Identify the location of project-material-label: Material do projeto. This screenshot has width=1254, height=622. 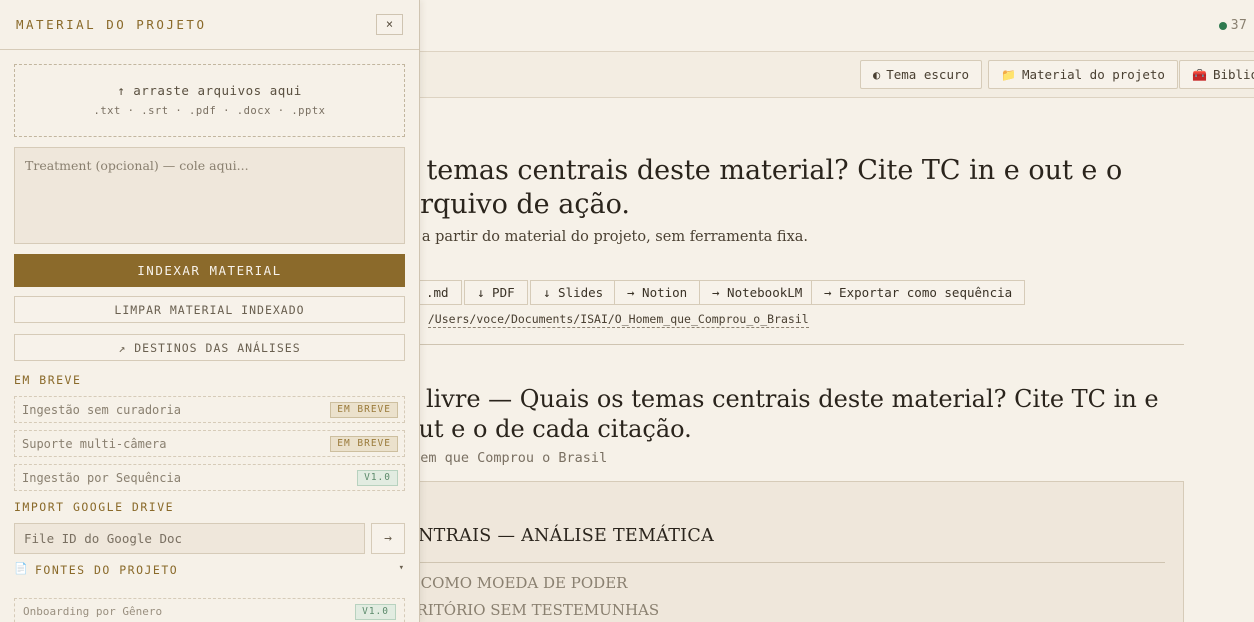
(1093, 74).